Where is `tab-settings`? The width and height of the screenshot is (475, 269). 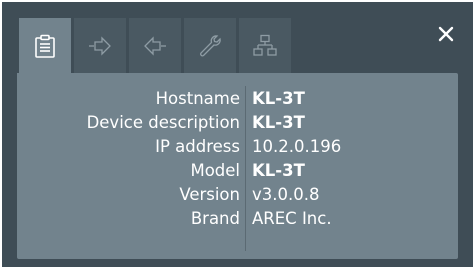
tab-settings is located at coordinates (210, 45).